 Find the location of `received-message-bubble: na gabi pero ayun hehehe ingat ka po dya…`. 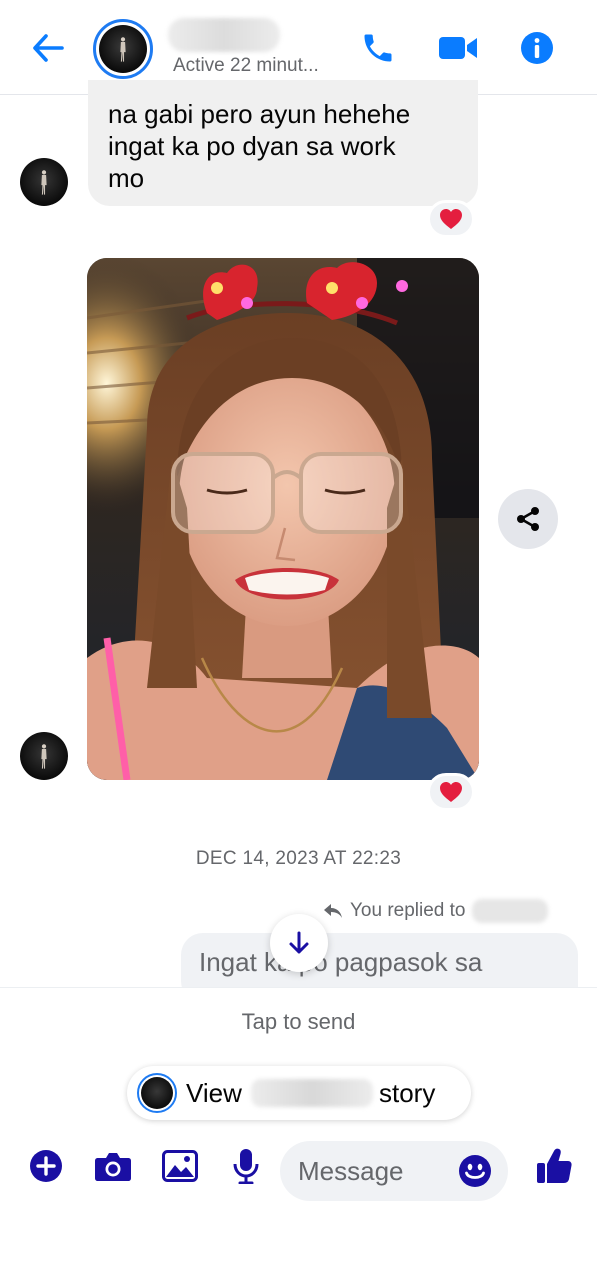

received-message-bubble: na gabi pero ayun hehehe ingat ka po dya… is located at coordinates (283, 143).